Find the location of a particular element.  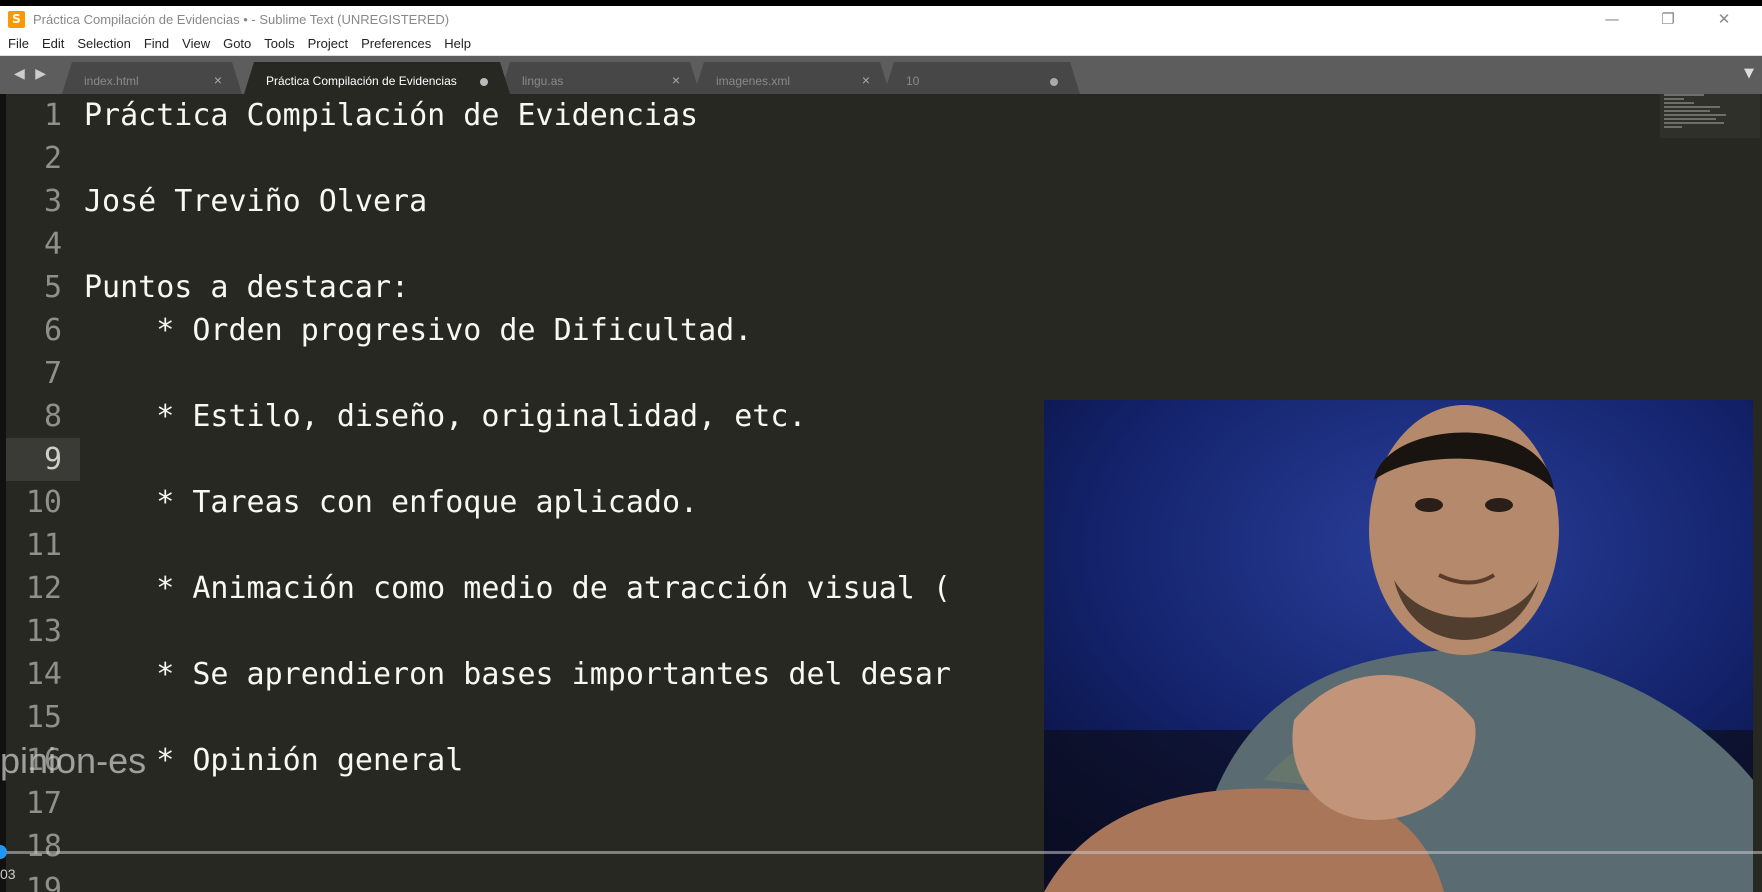

line-number: 3 is located at coordinates (52, 201).